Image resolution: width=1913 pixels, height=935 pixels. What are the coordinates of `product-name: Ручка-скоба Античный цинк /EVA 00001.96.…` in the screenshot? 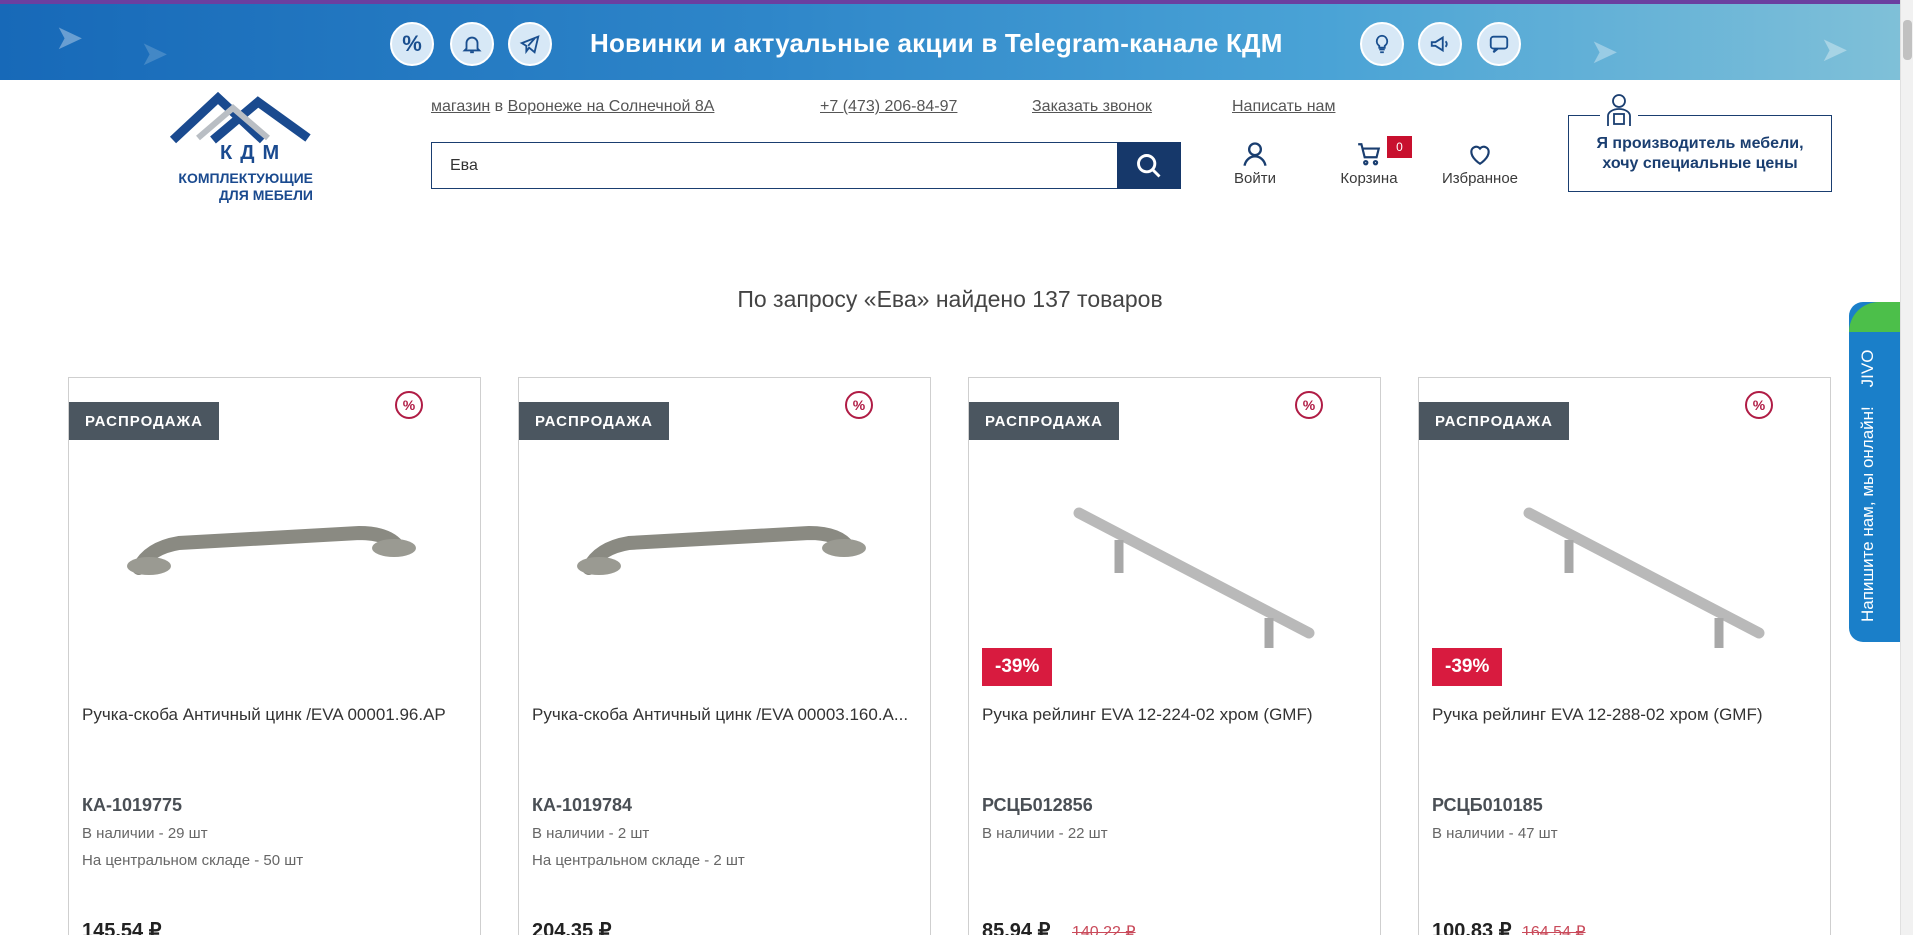 It's located at (274, 714).